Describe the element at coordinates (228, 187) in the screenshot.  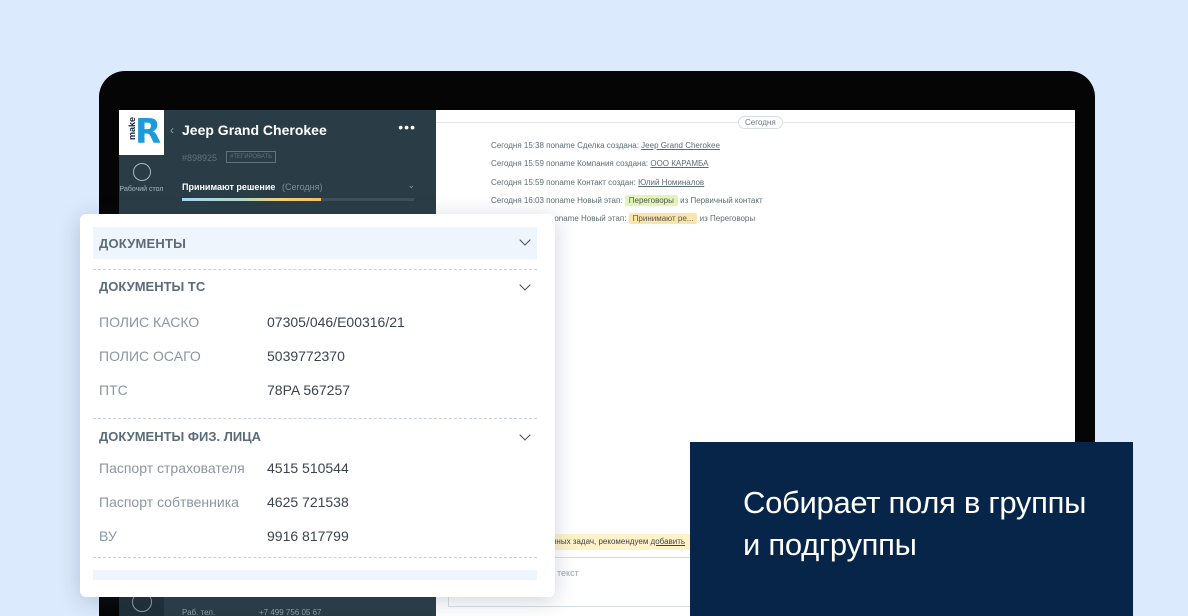
I see `stage-name: Принимают решение` at that location.